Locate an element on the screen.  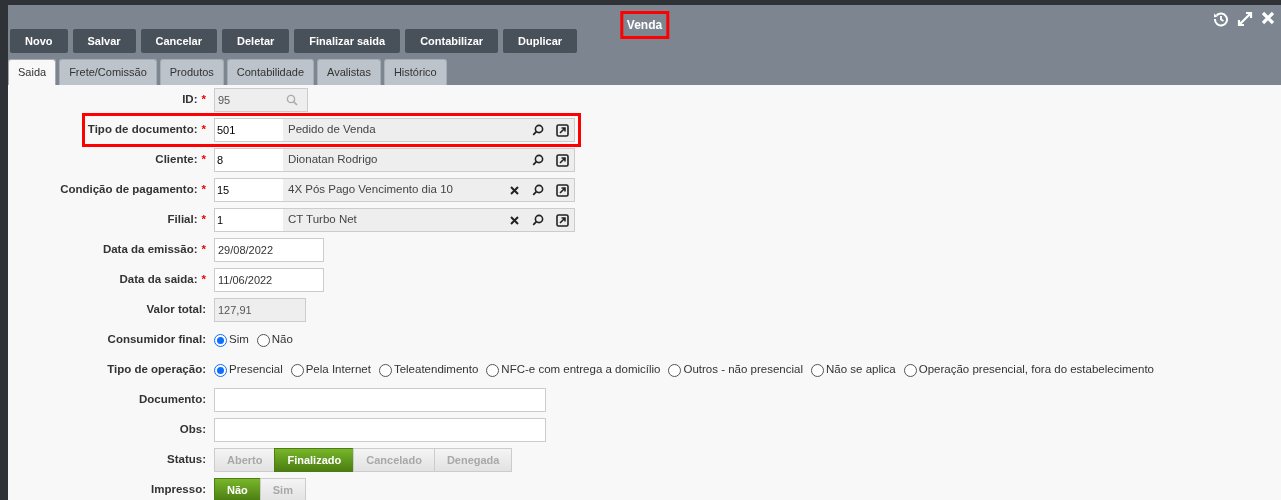
field-label: Data da saida: is located at coordinates (158, 279).